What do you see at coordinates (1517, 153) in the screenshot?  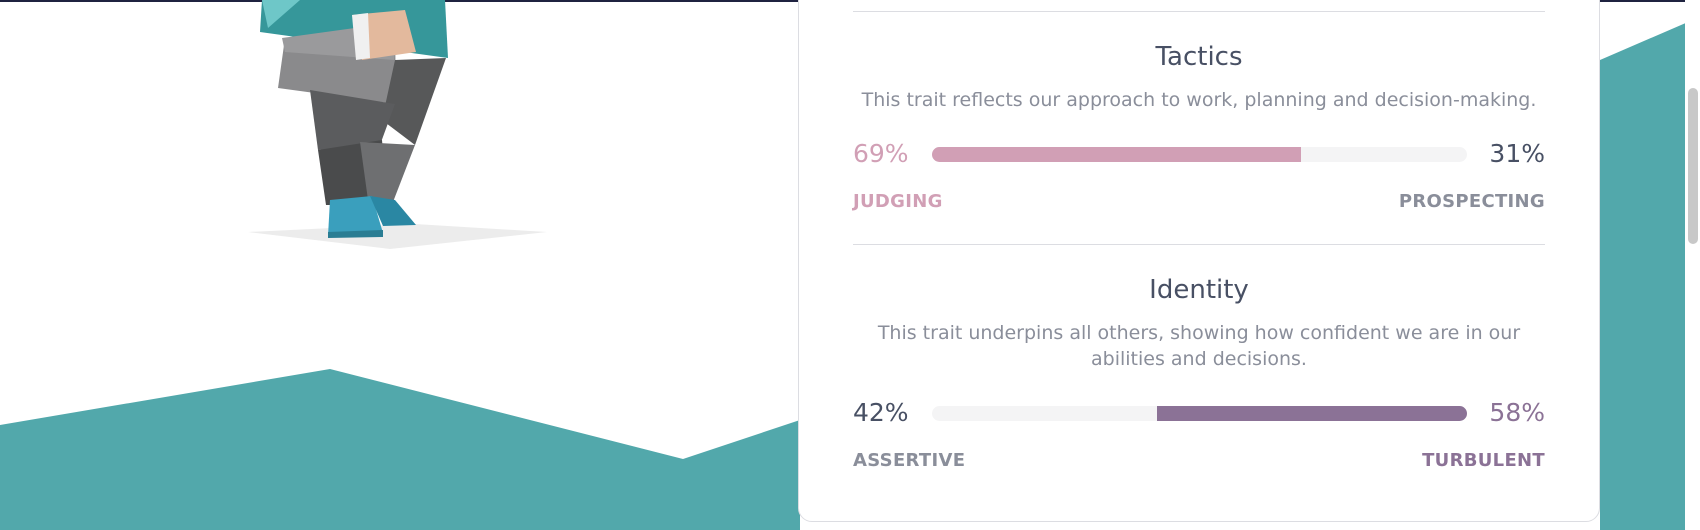 I see `right-percent: 31%` at bounding box center [1517, 153].